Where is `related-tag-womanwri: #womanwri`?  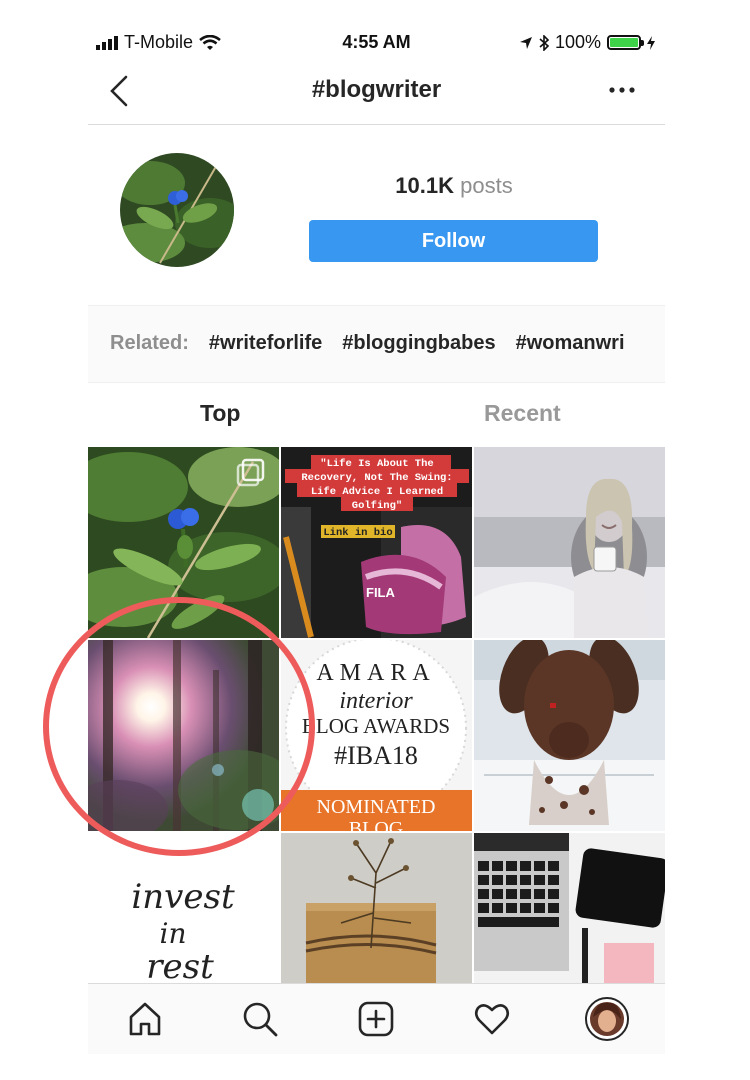 related-tag-womanwri: #womanwri is located at coordinates (570, 343).